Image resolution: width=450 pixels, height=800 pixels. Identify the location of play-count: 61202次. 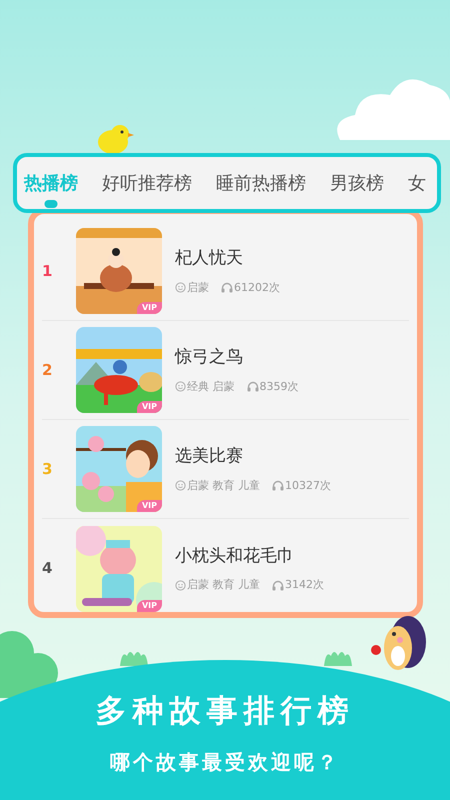
(257, 288).